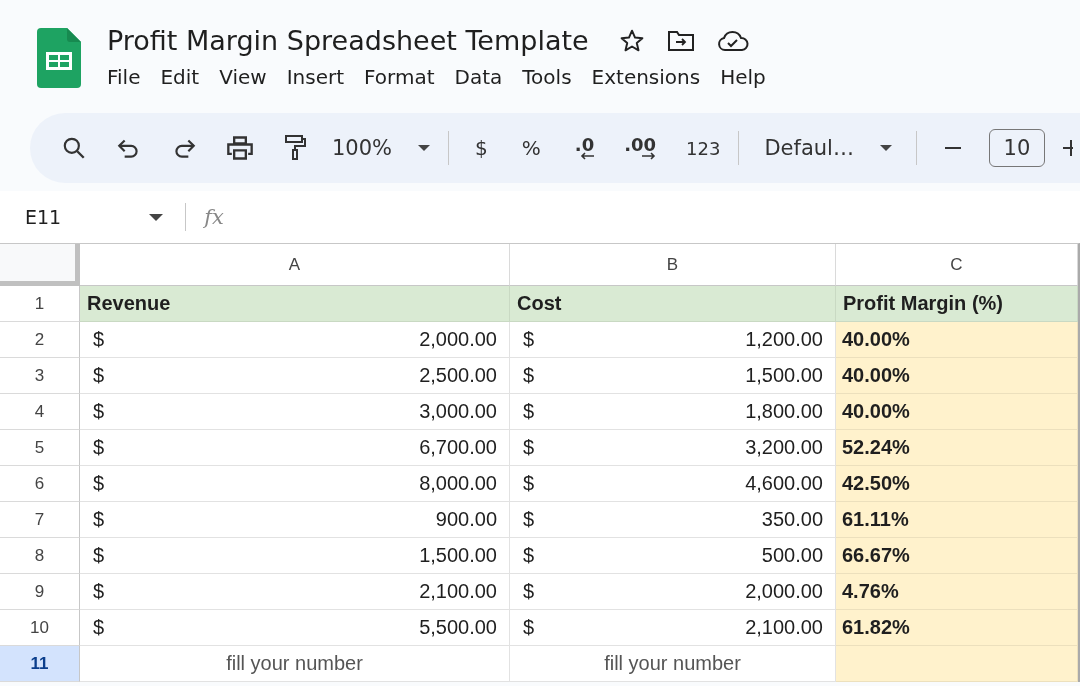 The width and height of the screenshot is (1080, 686). Describe the element at coordinates (74, 148) in the screenshot. I see `search-icon` at that location.